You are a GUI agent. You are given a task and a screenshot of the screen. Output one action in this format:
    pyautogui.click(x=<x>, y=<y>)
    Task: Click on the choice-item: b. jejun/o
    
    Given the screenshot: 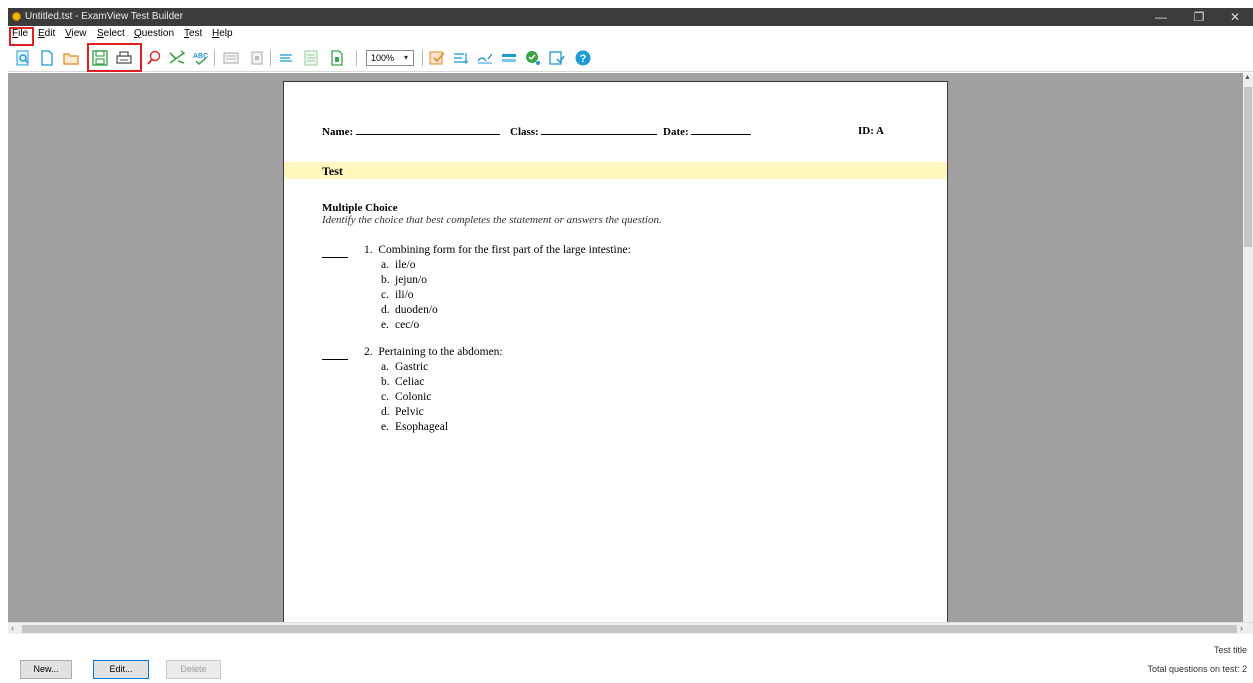 What is the action you would take?
    pyautogui.click(x=404, y=280)
    